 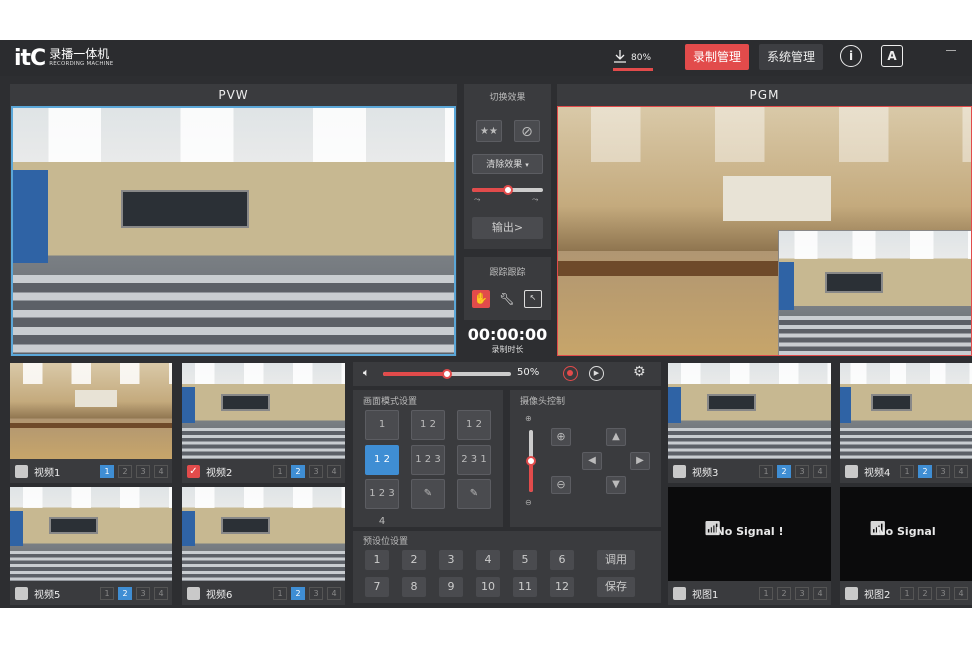 I want to click on effect-slider-handle, so click(x=507, y=190).